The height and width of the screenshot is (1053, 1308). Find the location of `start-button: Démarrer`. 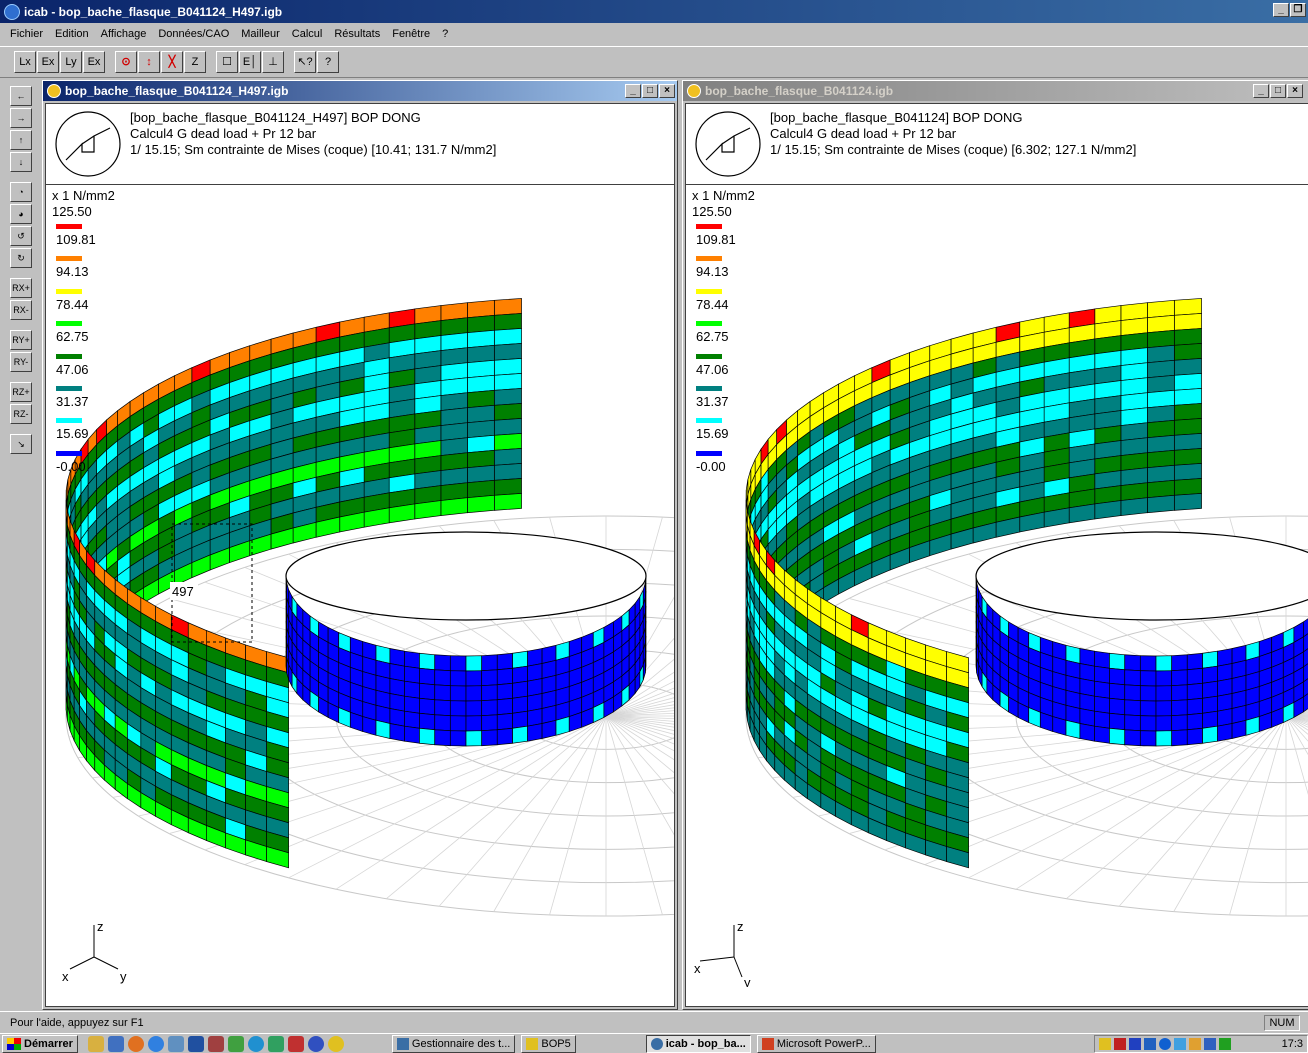

start-button: Démarrer is located at coordinates (40, 1043).